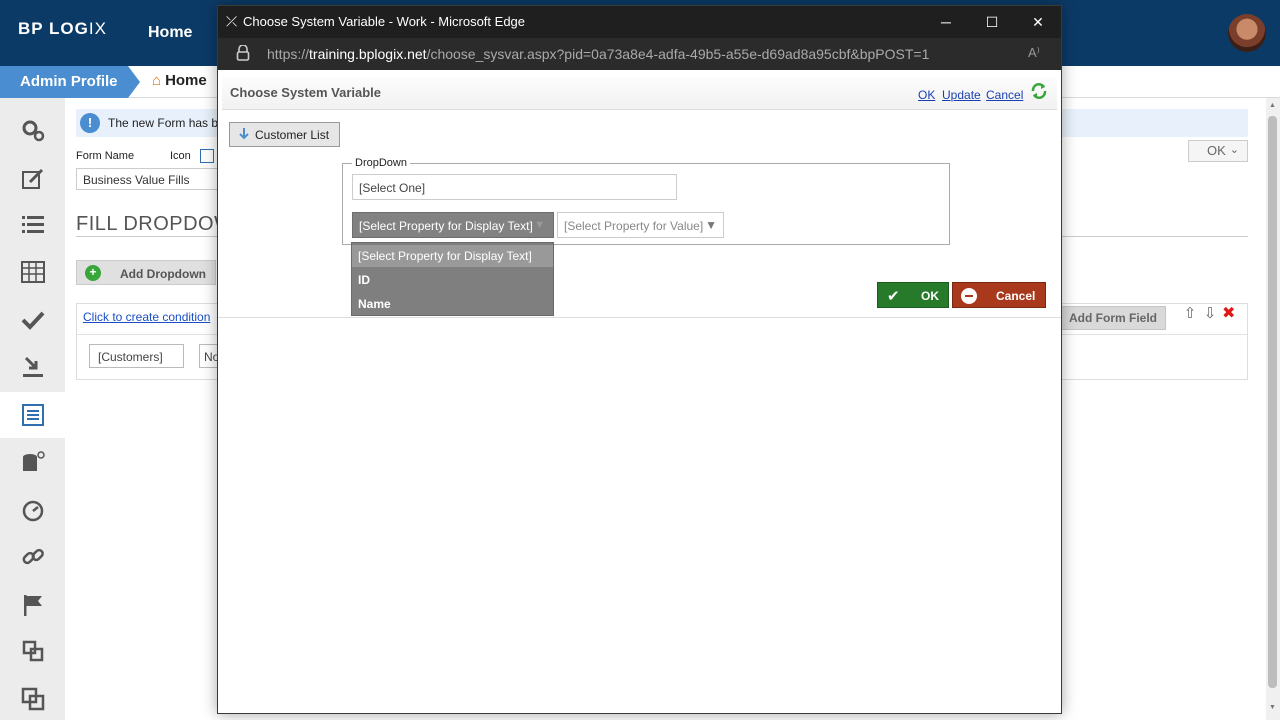 Image resolution: width=1280 pixels, height=720 pixels. I want to click on breadcrumb-admin-profile: Admin Profile, so click(70, 82).